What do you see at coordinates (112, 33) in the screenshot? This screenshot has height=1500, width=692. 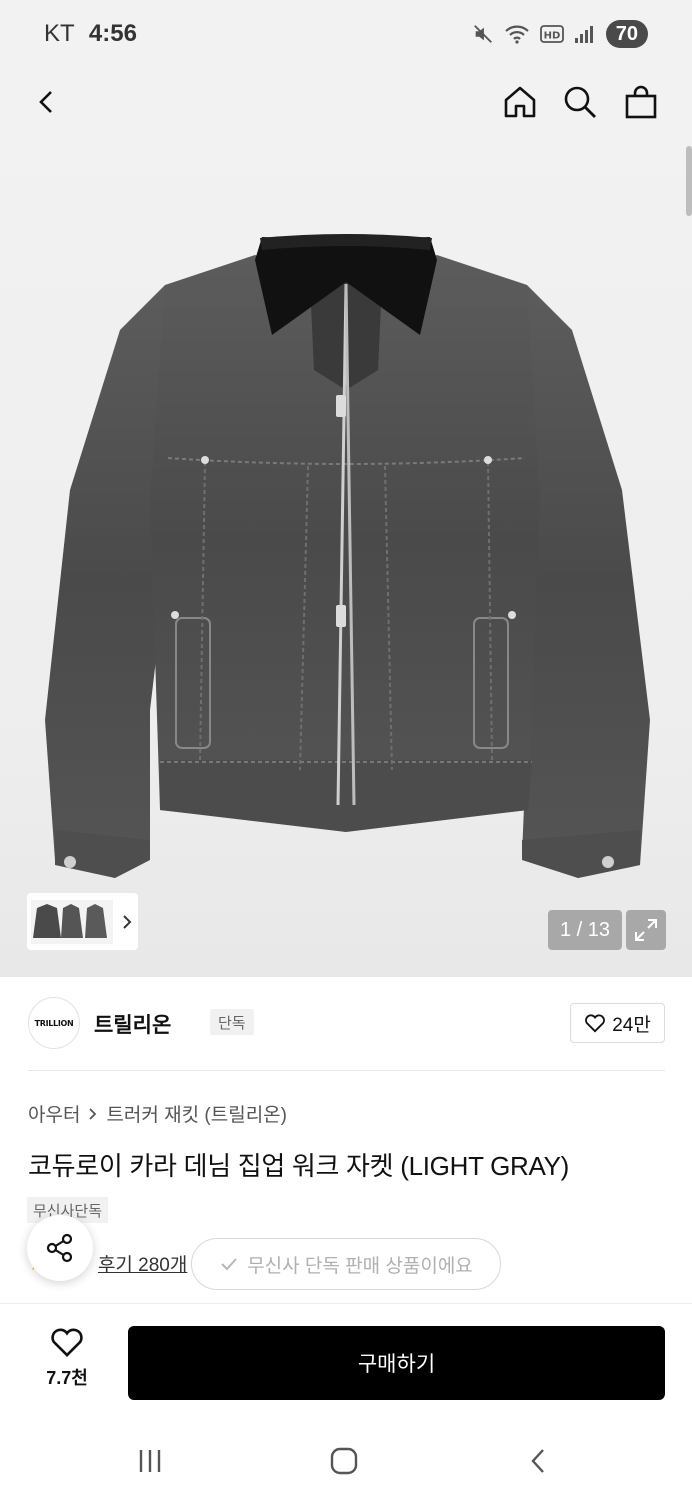 I see `clock: 4:56` at bounding box center [112, 33].